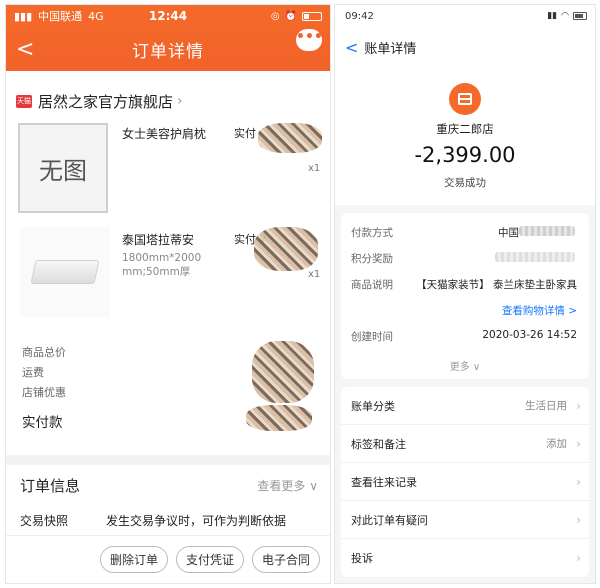 Image resolution: width=600 pixels, height=588 pixels. Describe the element at coordinates (106, 101) in the screenshot. I see `store-name: 居然之家官方旗舰店` at that location.